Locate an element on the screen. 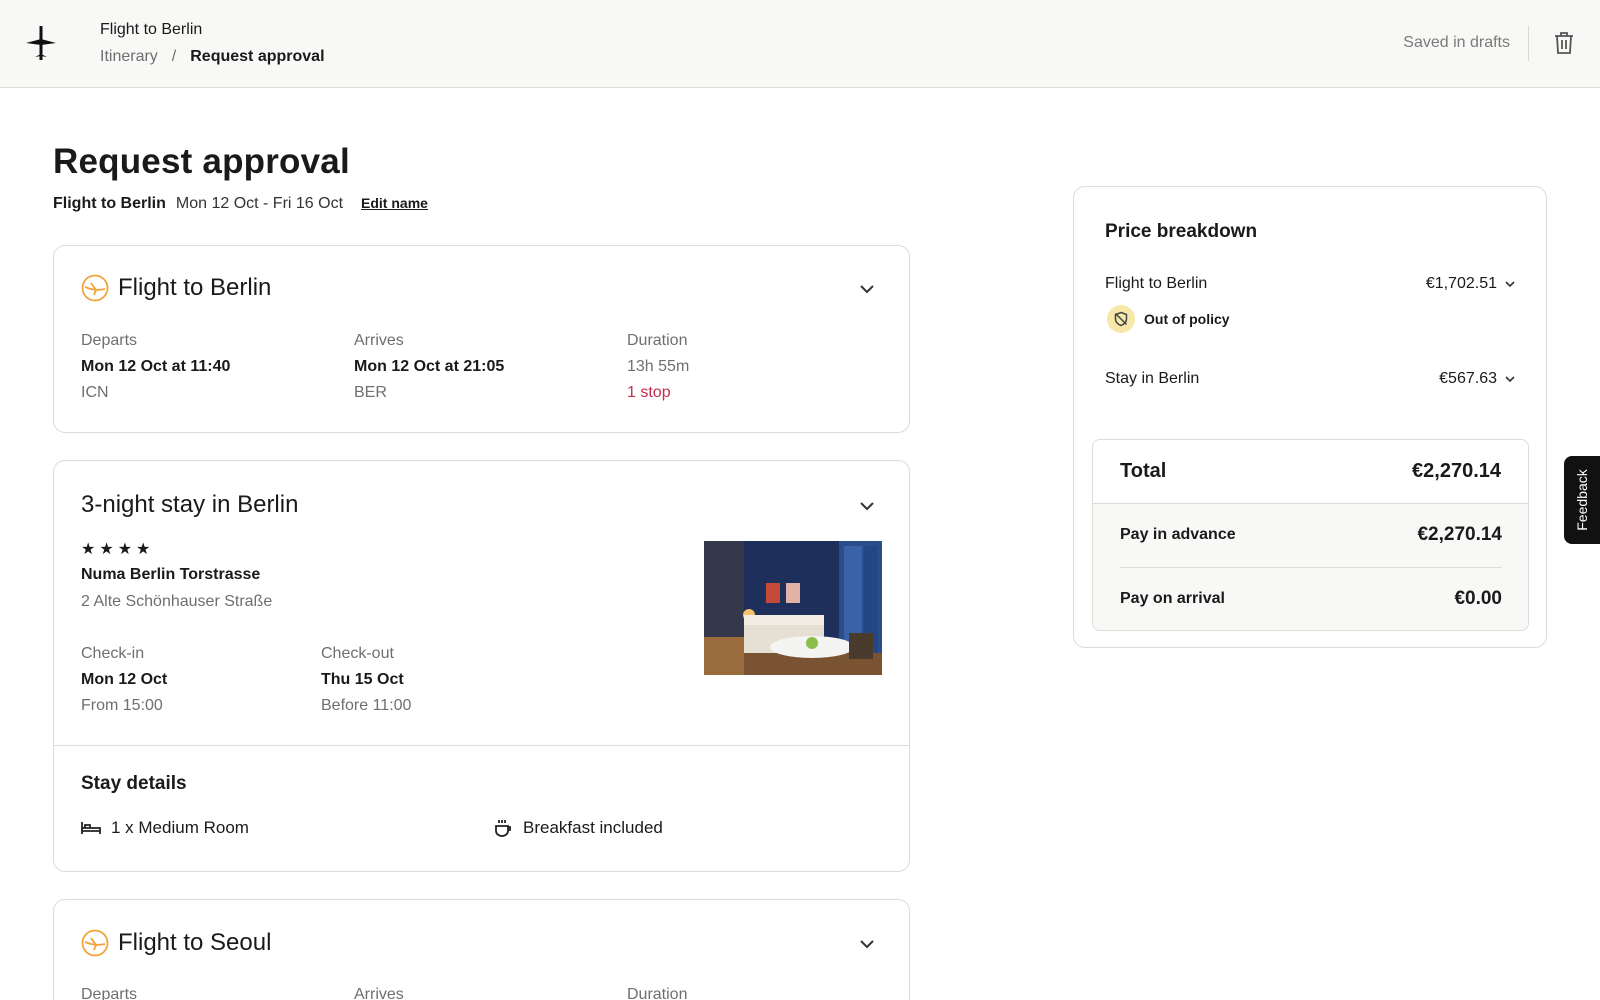 The height and width of the screenshot is (1000, 1600). breakfast-info: Breakfast included is located at coordinates (593, 827).